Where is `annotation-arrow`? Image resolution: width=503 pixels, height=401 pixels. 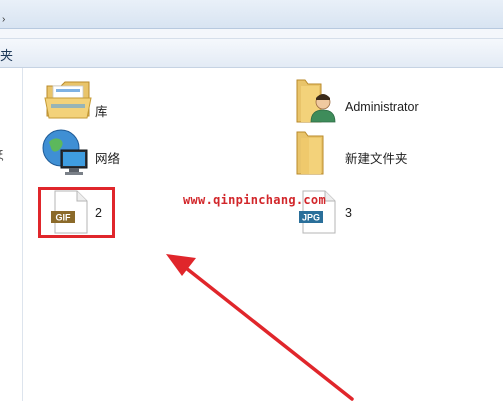
annotation-arrow is located at coordinates (260, 327).